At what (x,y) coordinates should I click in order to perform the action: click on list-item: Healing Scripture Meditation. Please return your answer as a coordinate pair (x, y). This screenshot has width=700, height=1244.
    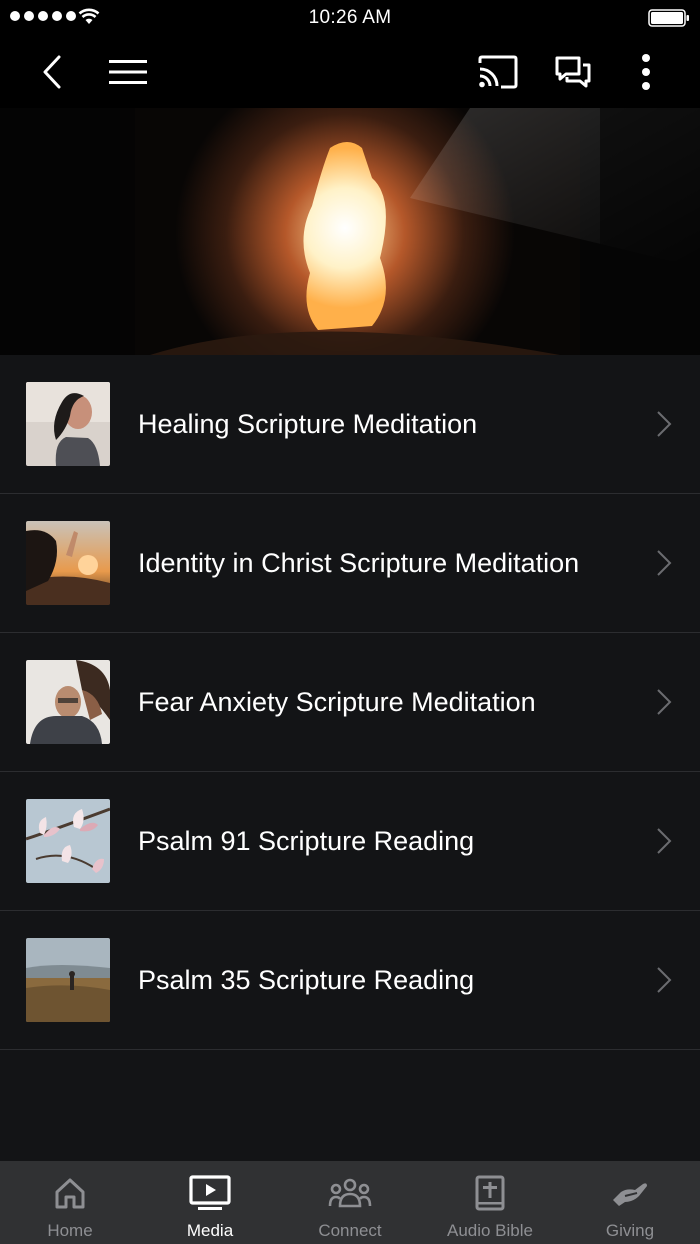
    Looking at the image, I should click on (350, 424).